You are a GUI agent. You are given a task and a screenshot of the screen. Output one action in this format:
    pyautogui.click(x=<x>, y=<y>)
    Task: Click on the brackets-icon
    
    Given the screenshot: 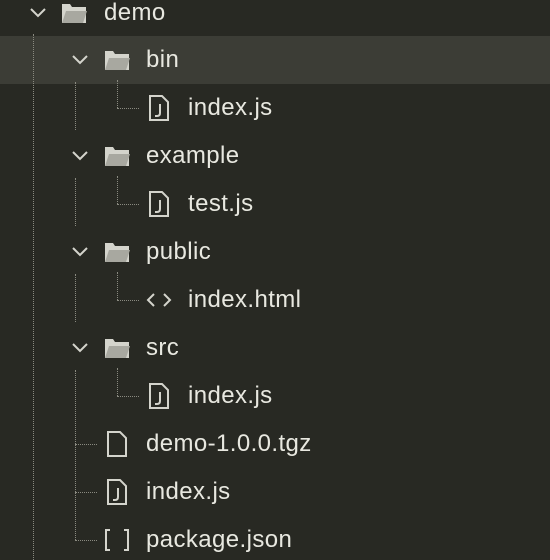 What is the action you would take?
    pyautogui.click(x=117, y=538)
    